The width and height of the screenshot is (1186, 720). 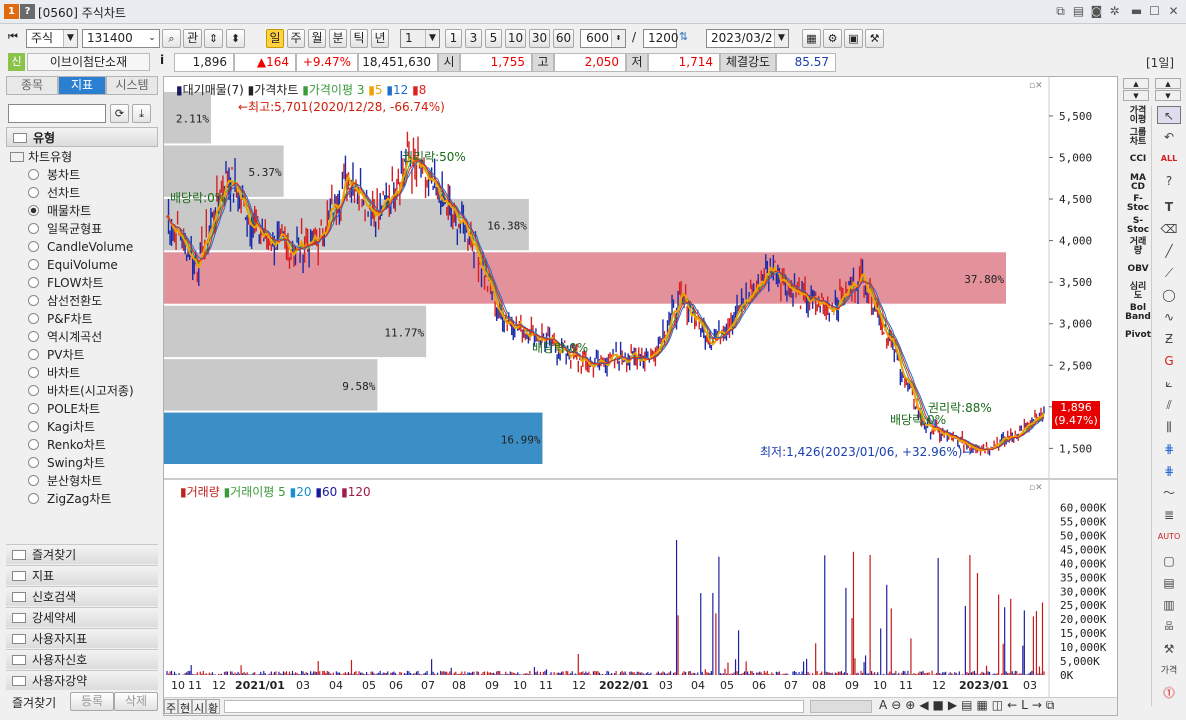 I want to click on first-icon: ⏮, so click(x=13, y=37).